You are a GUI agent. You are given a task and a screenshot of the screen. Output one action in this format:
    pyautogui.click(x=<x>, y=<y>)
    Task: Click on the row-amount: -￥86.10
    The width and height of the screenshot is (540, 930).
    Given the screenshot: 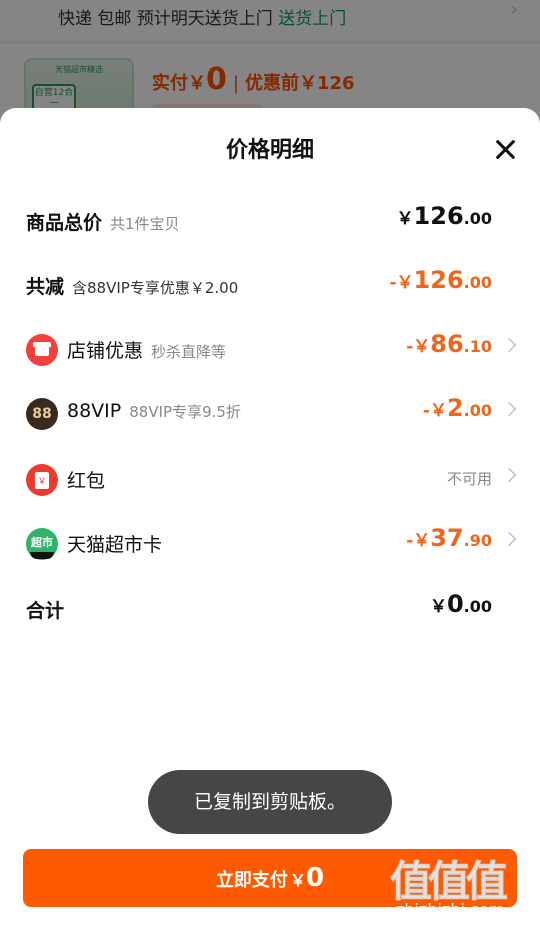 What is the action you would take?
    pyautogui.click(x=449, y=344)
    